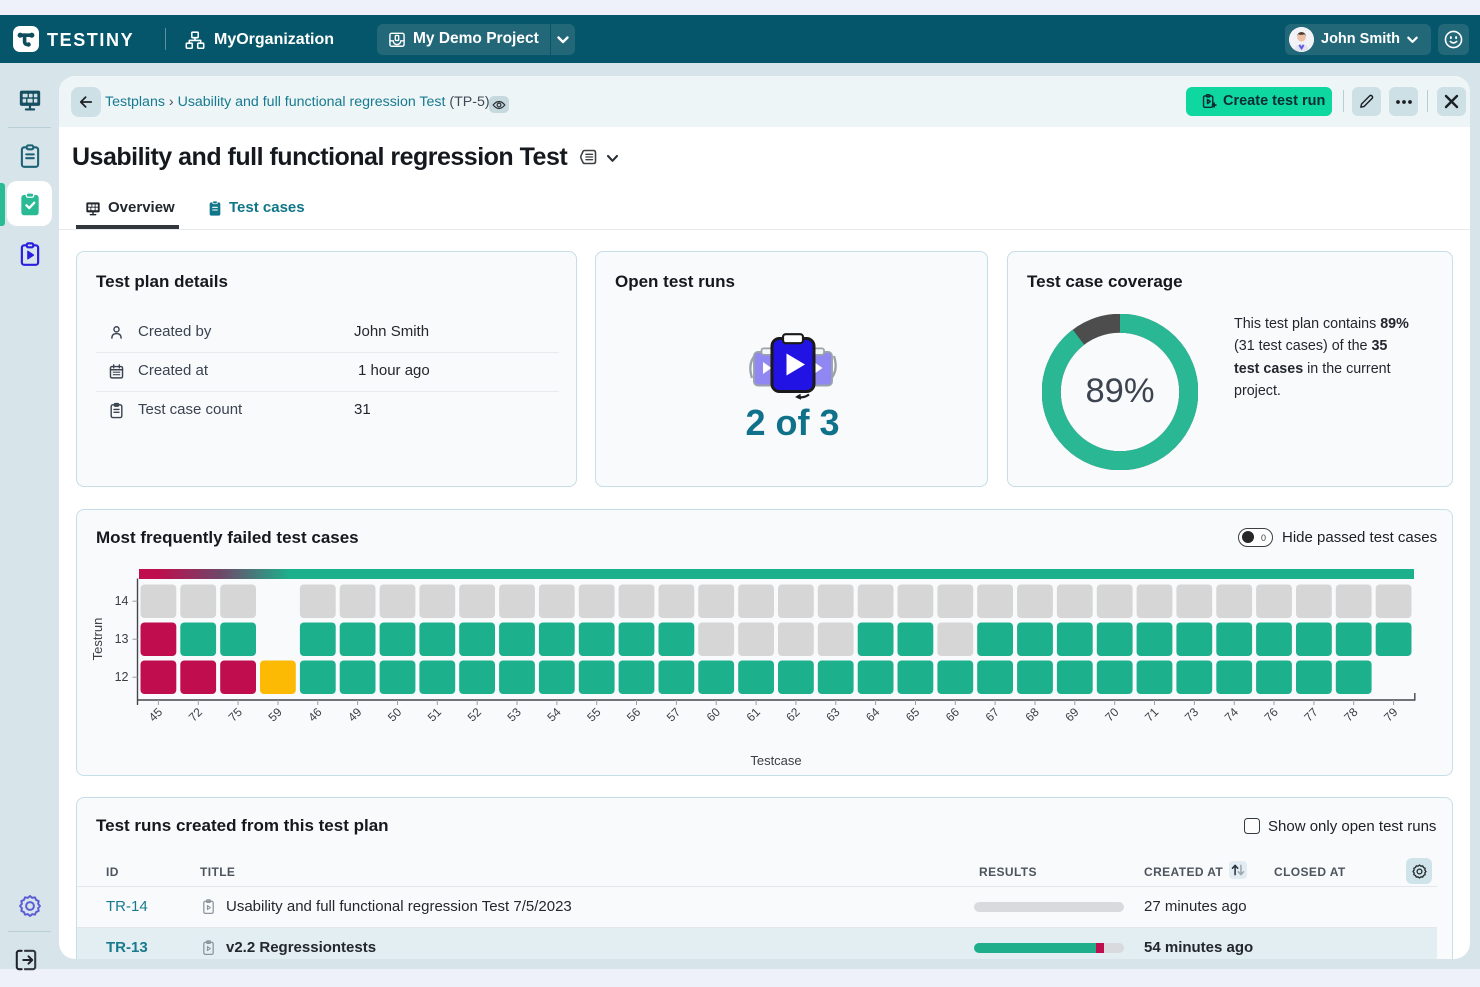  What do you see at coordinates (953, 715) in the screenshot?
I see `svg-text: 66` at bounding box center [953, 715].